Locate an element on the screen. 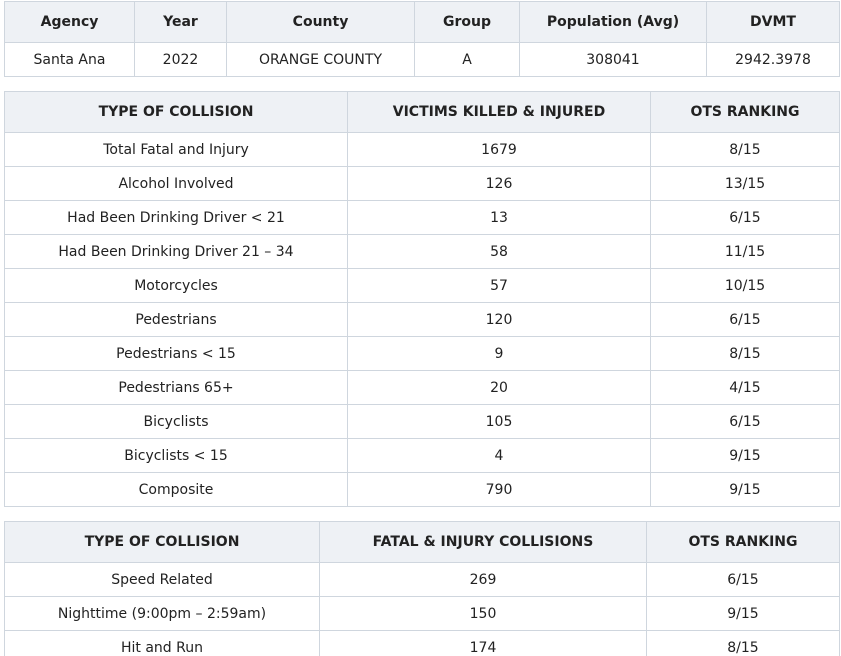 Image resolution: width=841 pixels, height=656 pixels. victims-count-cell: 4 is located at coordinates (499, 455).